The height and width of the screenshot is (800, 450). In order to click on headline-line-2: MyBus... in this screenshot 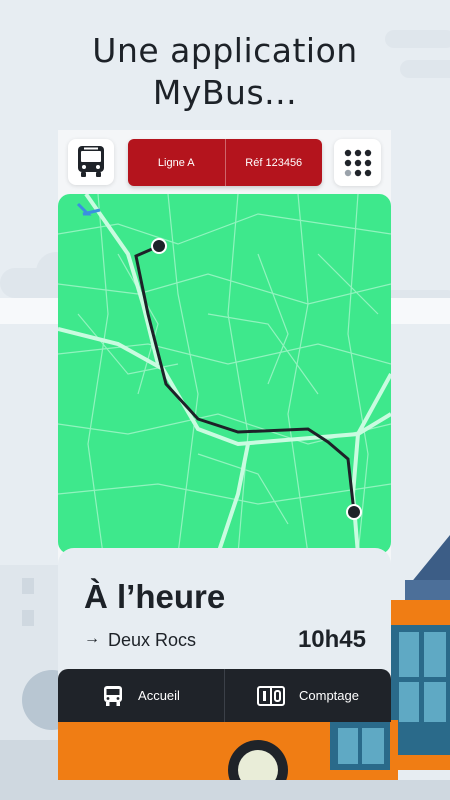, I will do `click(225, 92)`.